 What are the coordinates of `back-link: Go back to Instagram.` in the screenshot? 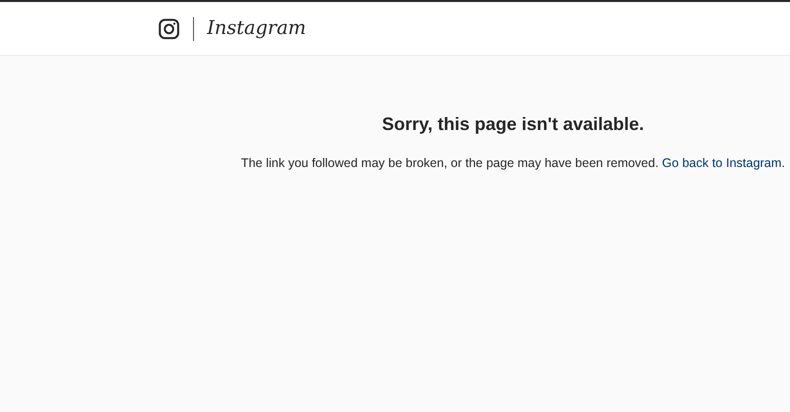 It's located at (724, 163).